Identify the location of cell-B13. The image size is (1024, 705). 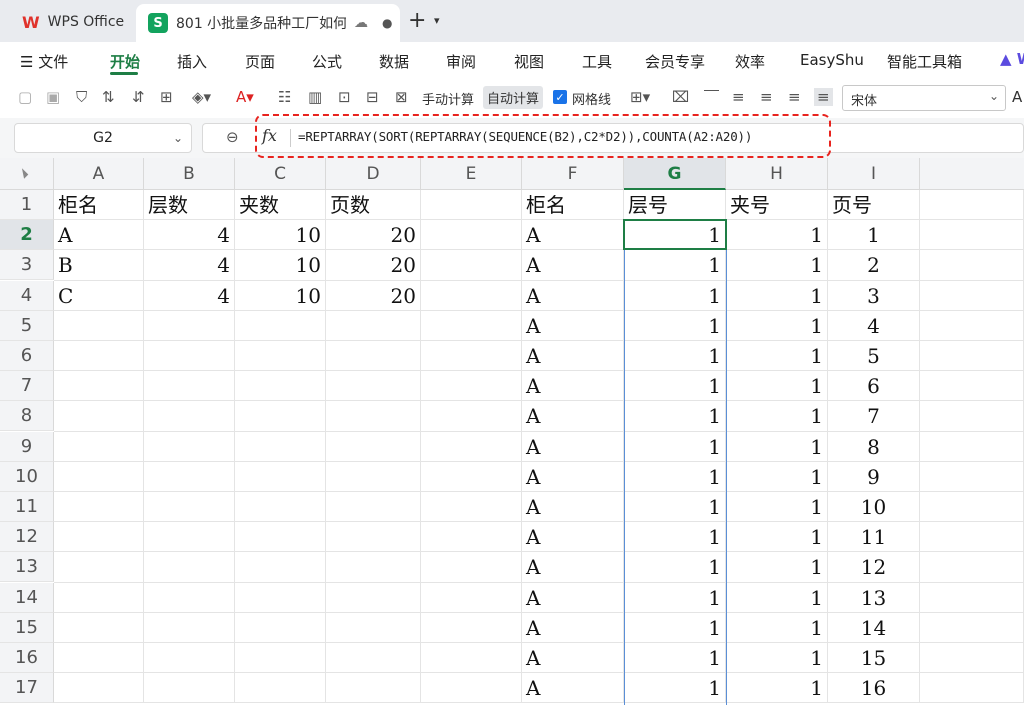
(189, 567).